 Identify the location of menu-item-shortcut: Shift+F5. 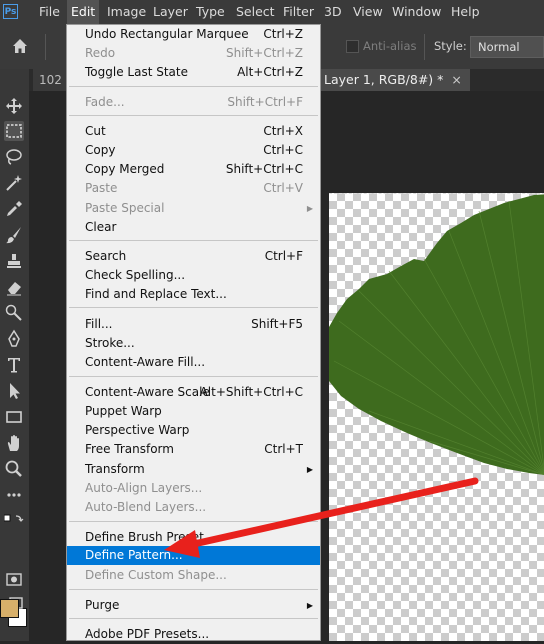
(277, 324).